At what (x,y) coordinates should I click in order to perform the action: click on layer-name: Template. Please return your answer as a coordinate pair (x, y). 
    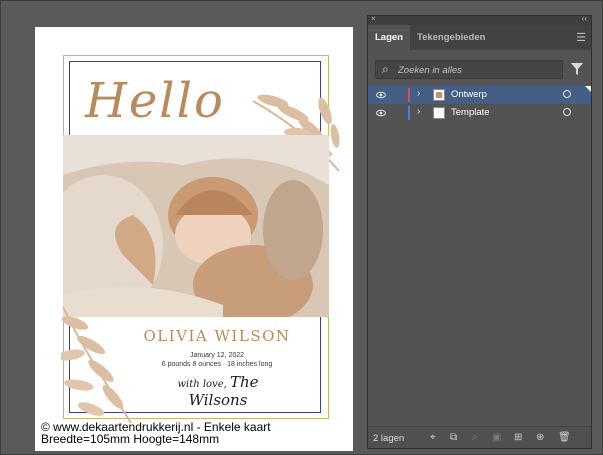
    Looking at the image, I should click on (470, 112).